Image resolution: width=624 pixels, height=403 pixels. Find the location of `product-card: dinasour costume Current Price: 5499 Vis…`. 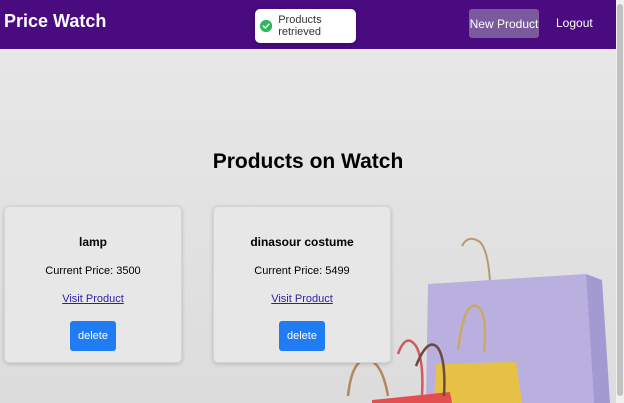

product-card: dinasour costume Current Price: 5499 Vis… is located at coordinates (302, 284).